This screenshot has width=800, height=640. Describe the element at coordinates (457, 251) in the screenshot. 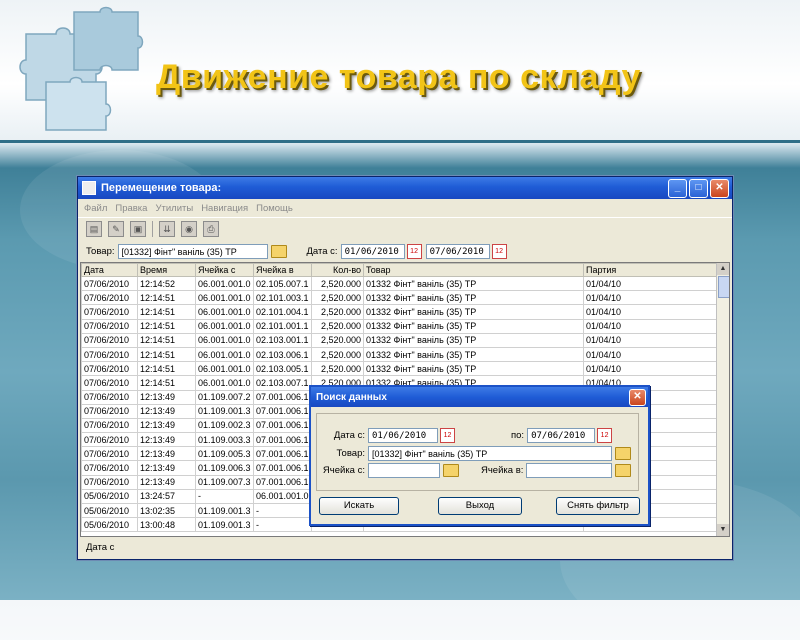

I see `date-to-field: 07/06/2010` at that location.